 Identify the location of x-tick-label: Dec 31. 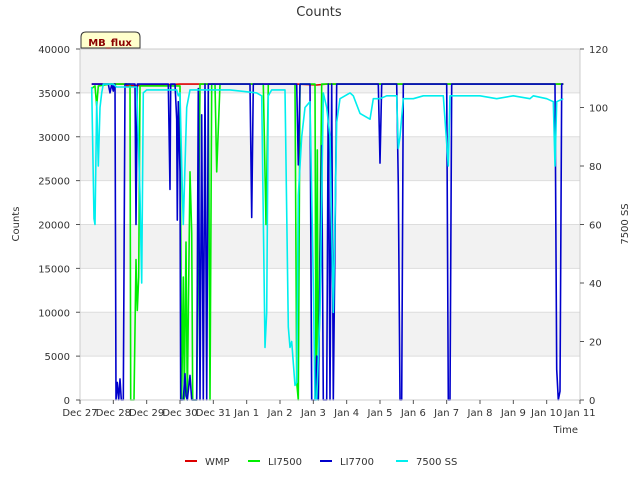
(213, 413).